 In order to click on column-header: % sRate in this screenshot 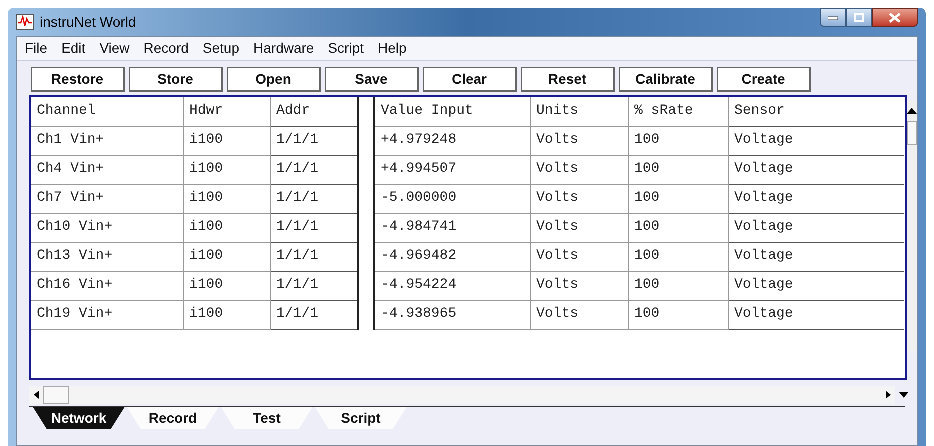, I will do `click(678, 111)`.